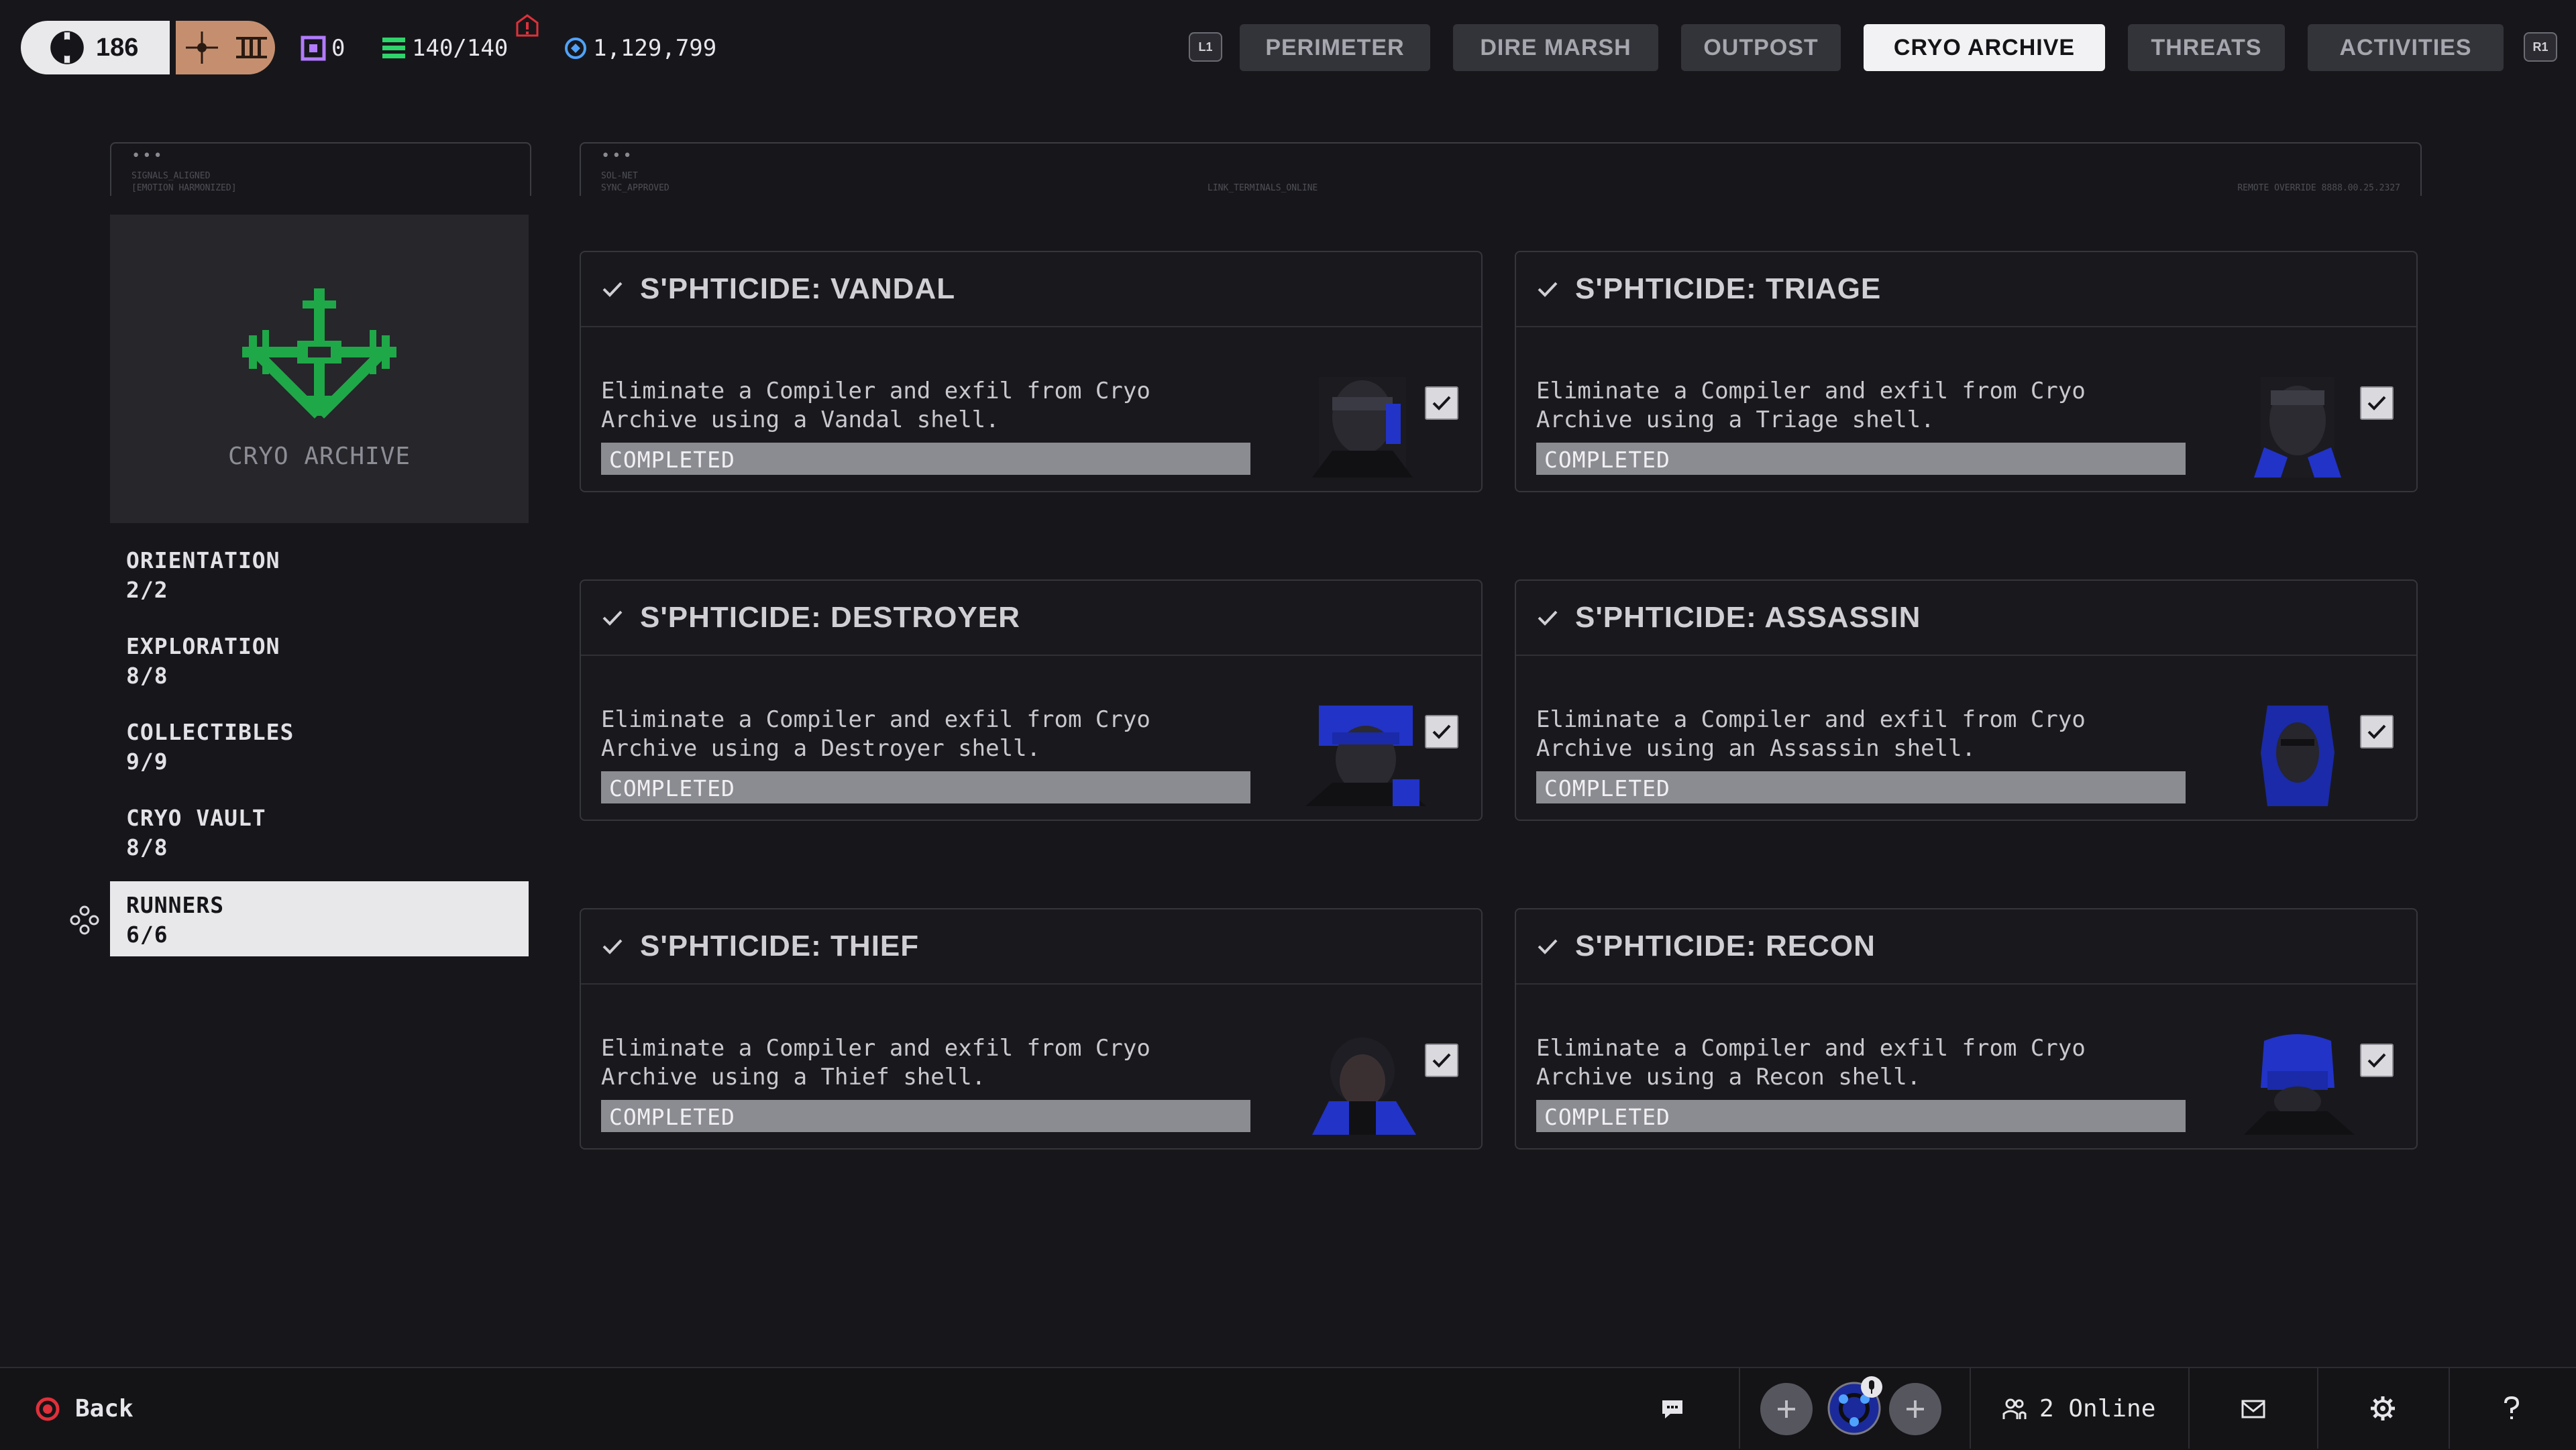 This screenshot has height=1450, width=2576. What do you see at coordinates (319, 574) in the screenshot?
I see `category-orientation: ORIENTATION 2/2` at bounding box center [319, 574].